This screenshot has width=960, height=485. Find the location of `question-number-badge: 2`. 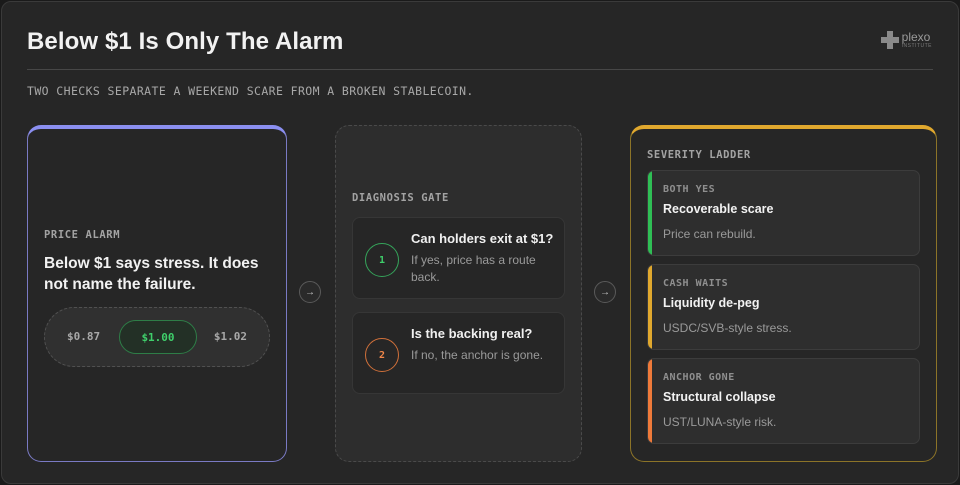

question-number-badge: 2 is located at coordinates (382, 355).